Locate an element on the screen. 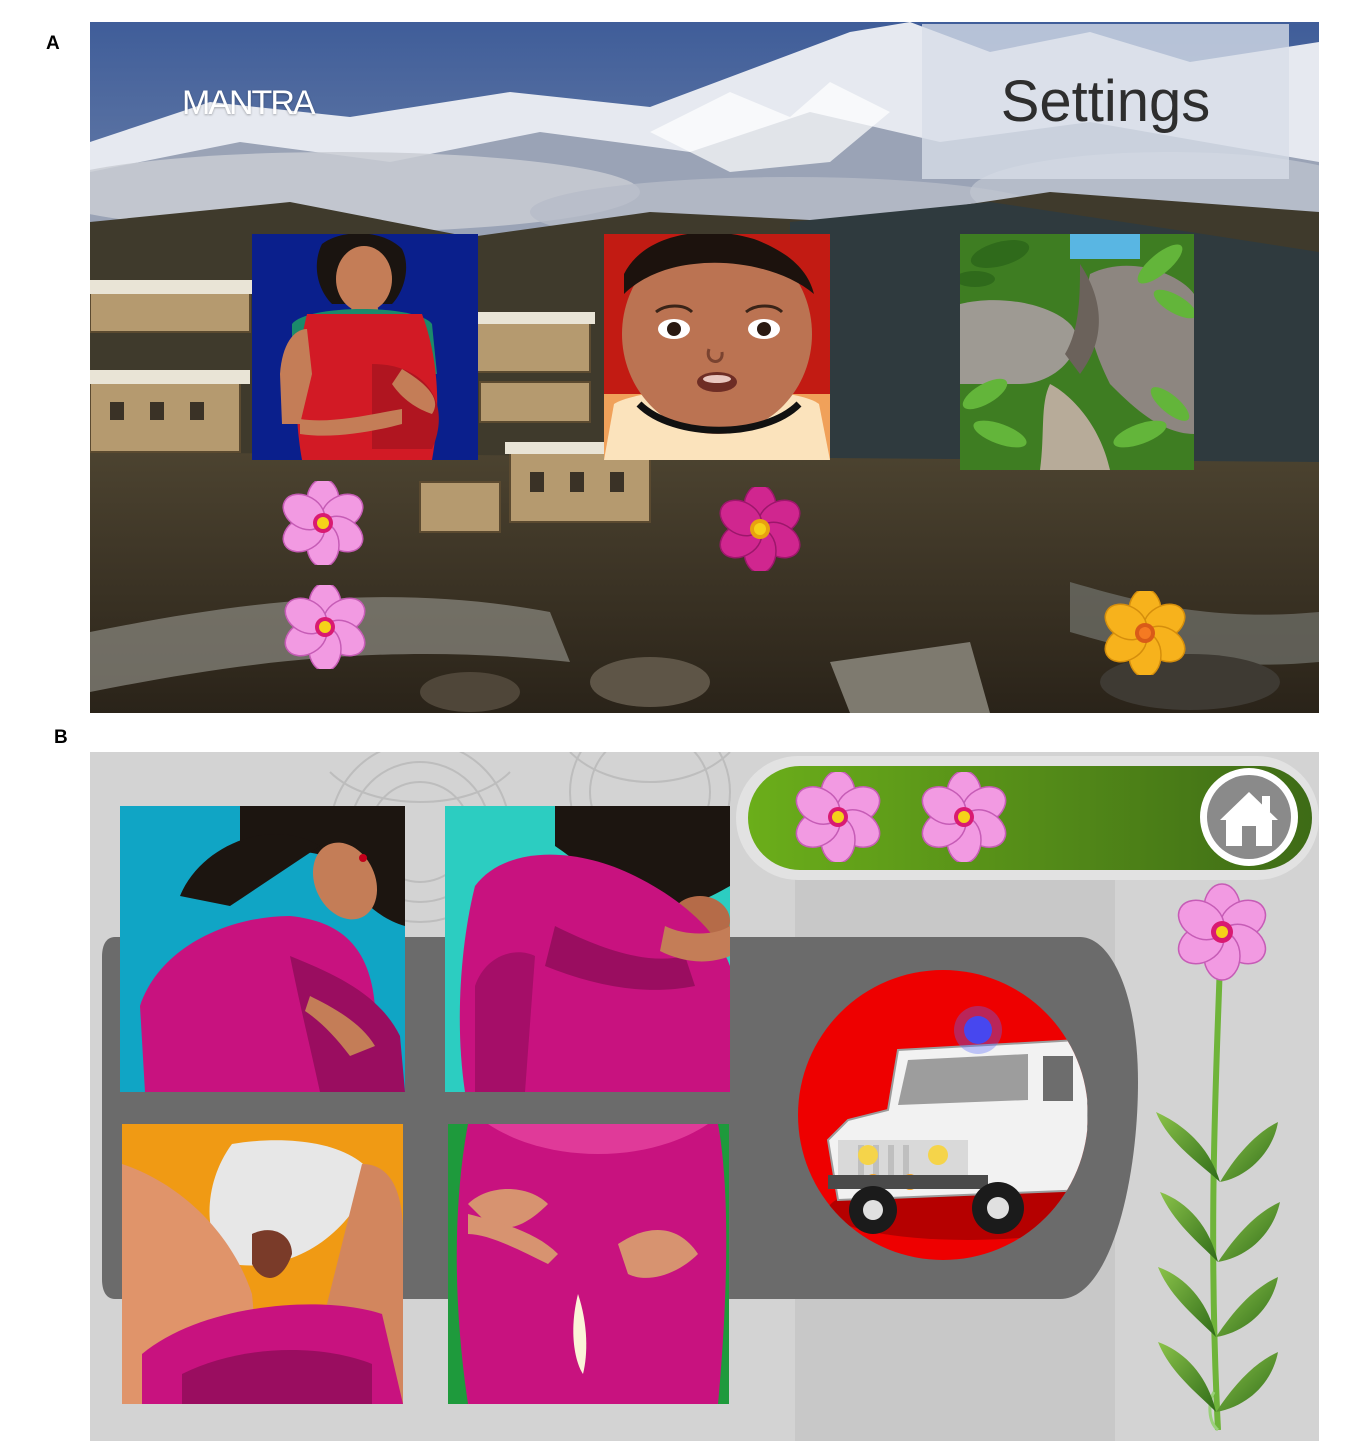 This screenshot has height=1441, width=1360. fluid-leak-icon is located at coordinates (588, 1264).